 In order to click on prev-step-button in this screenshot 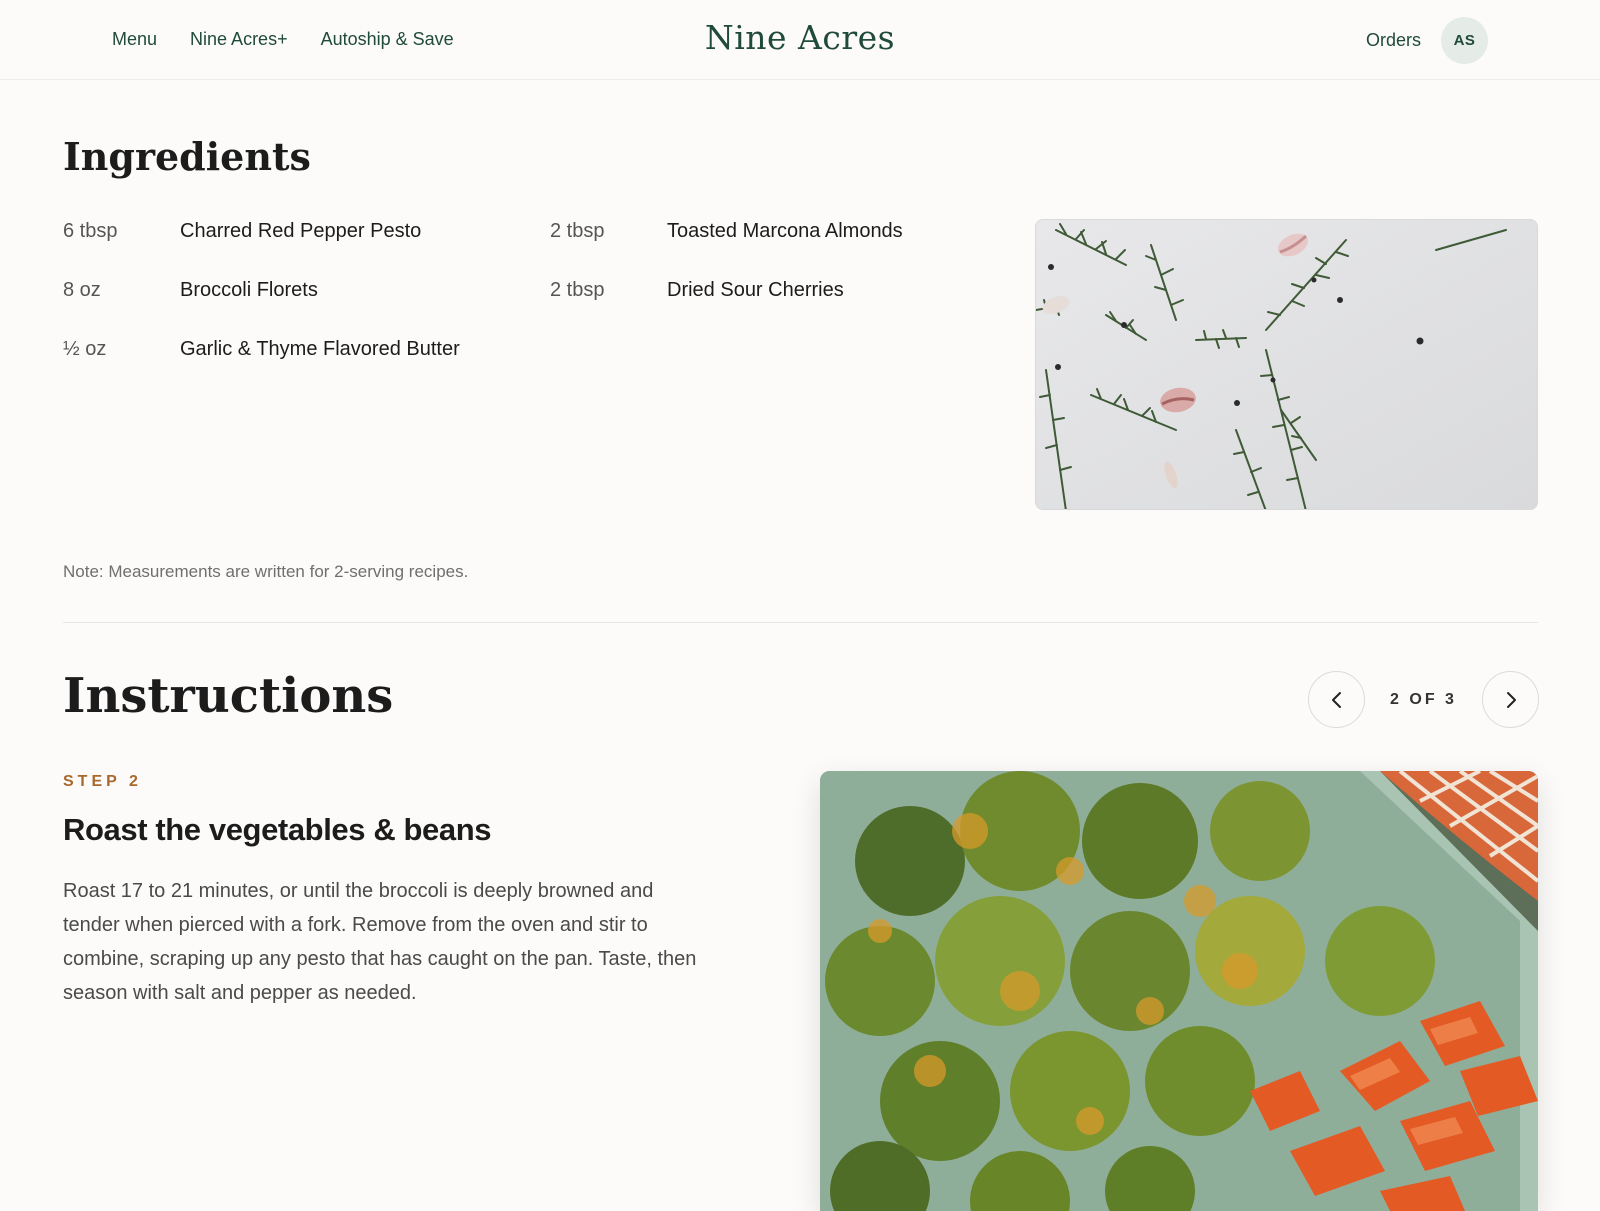, I will do `click(1336, 699)`.